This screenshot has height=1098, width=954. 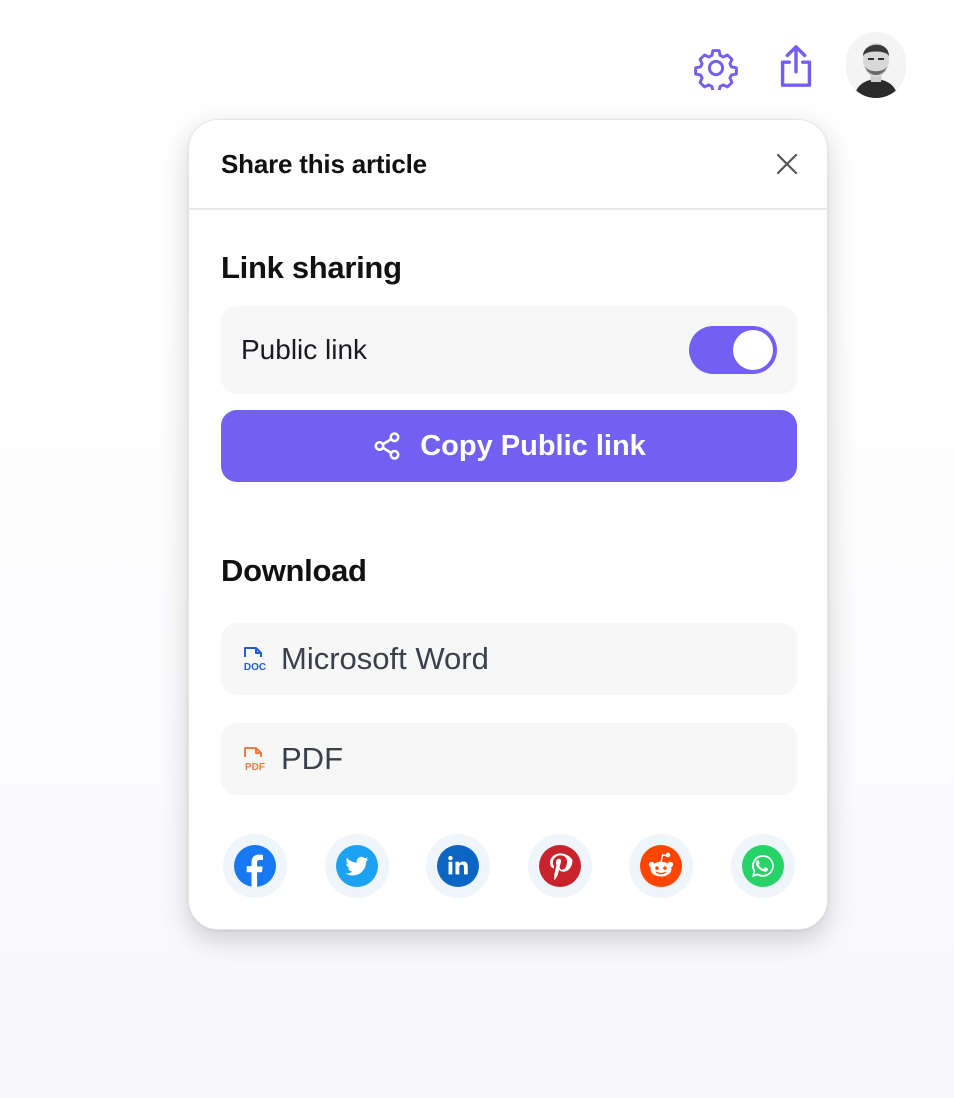 What do you see at coordinates (509, 350) in the screenshot?
I see `public-link-row: Public link` at bounding box center [509, 350].